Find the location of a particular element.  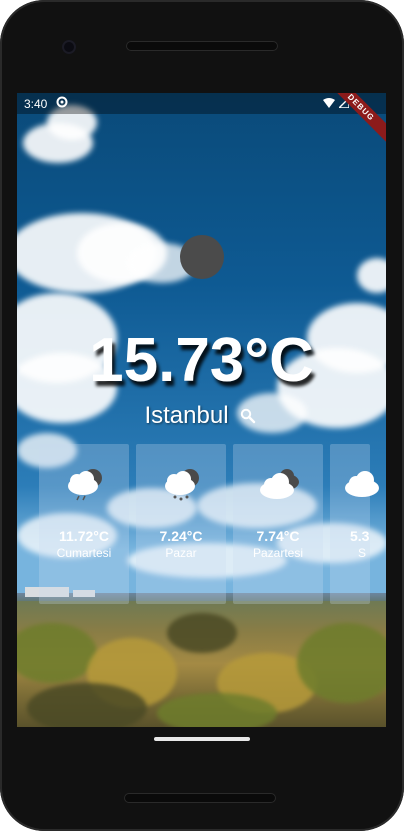

current-temperature: 15.73°C is located at coordinates (201, 360).